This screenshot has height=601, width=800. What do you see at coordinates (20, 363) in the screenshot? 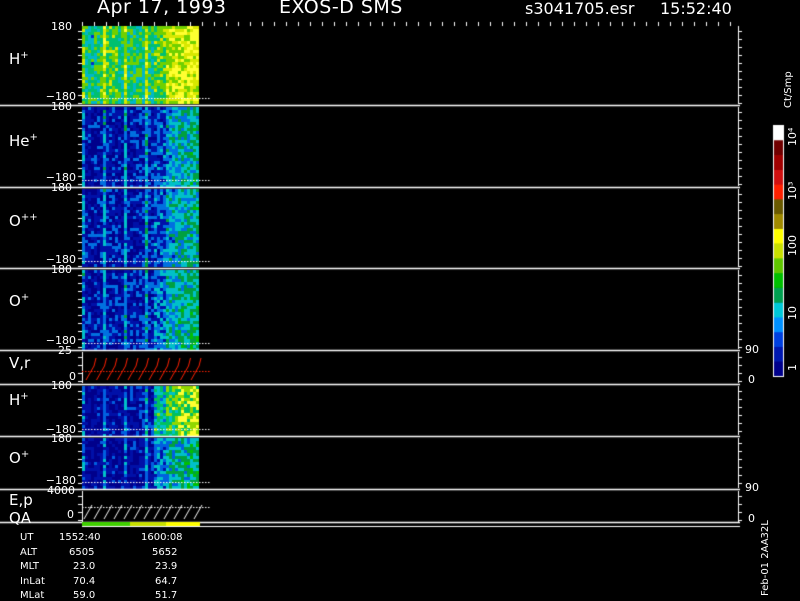
I see `panel-label-vr: V,r` at bounding box center [20, 363].